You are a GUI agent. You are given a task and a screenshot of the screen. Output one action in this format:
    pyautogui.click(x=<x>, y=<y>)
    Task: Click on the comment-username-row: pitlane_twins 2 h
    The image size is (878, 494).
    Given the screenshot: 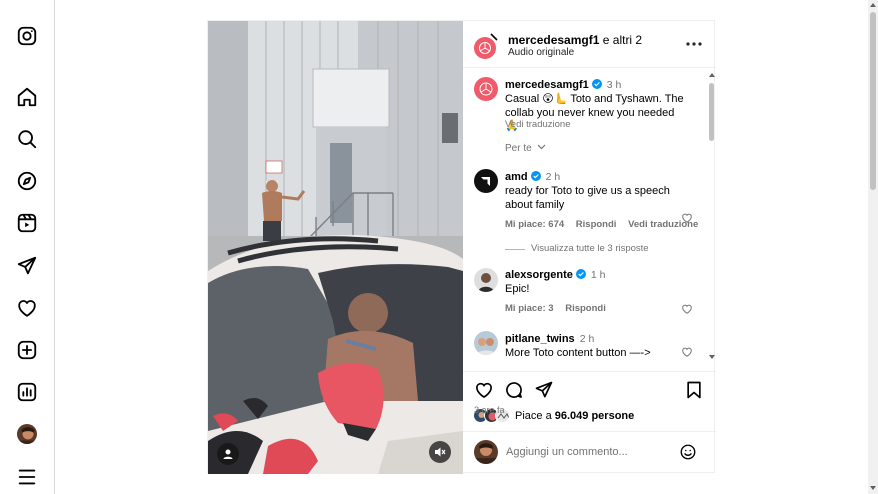 What is the action you would take?
    pyautogui.click(x=549, y=339)
    